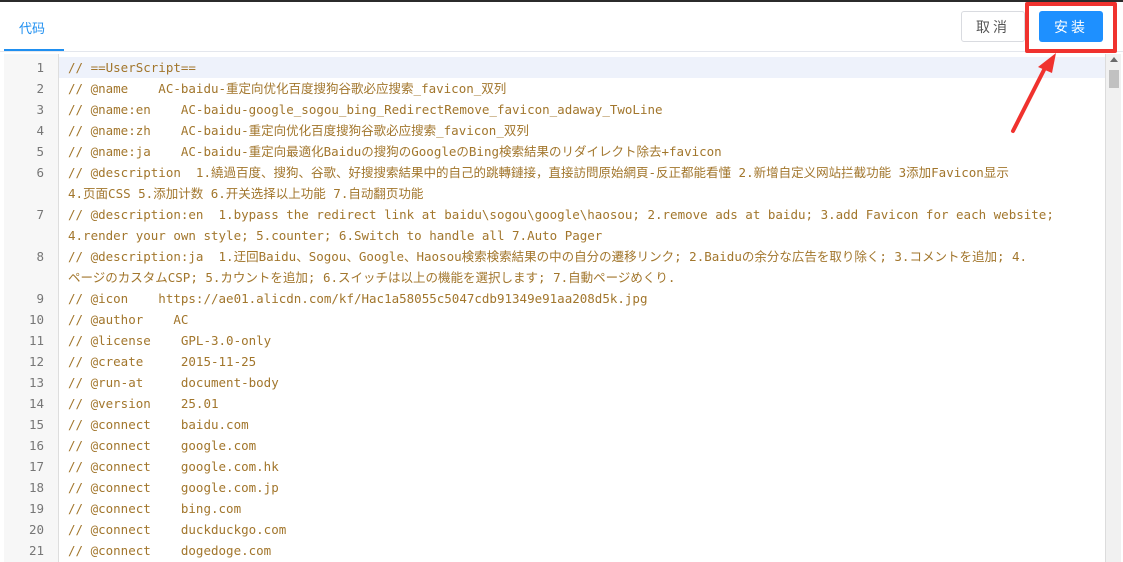  What do you see at coordinates (128, 319) in the screenshot?
I see `code-line-text: // @author AC` at bounding box center [128, 319].